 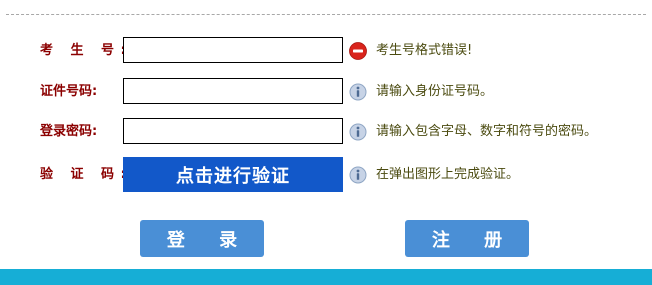 I want to click on bottom-bar, so click(x=326, y=277).